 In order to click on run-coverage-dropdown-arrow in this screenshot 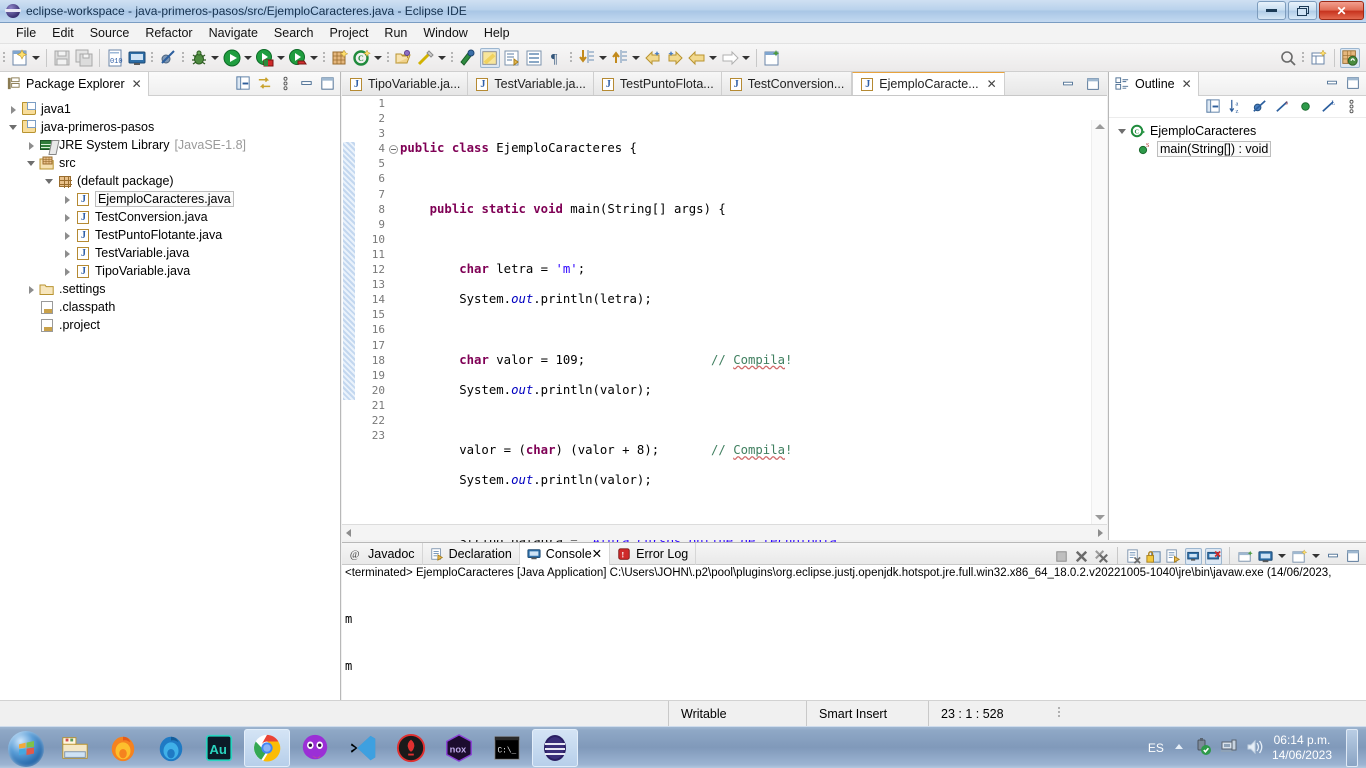, I will do `click(280, 58)`.